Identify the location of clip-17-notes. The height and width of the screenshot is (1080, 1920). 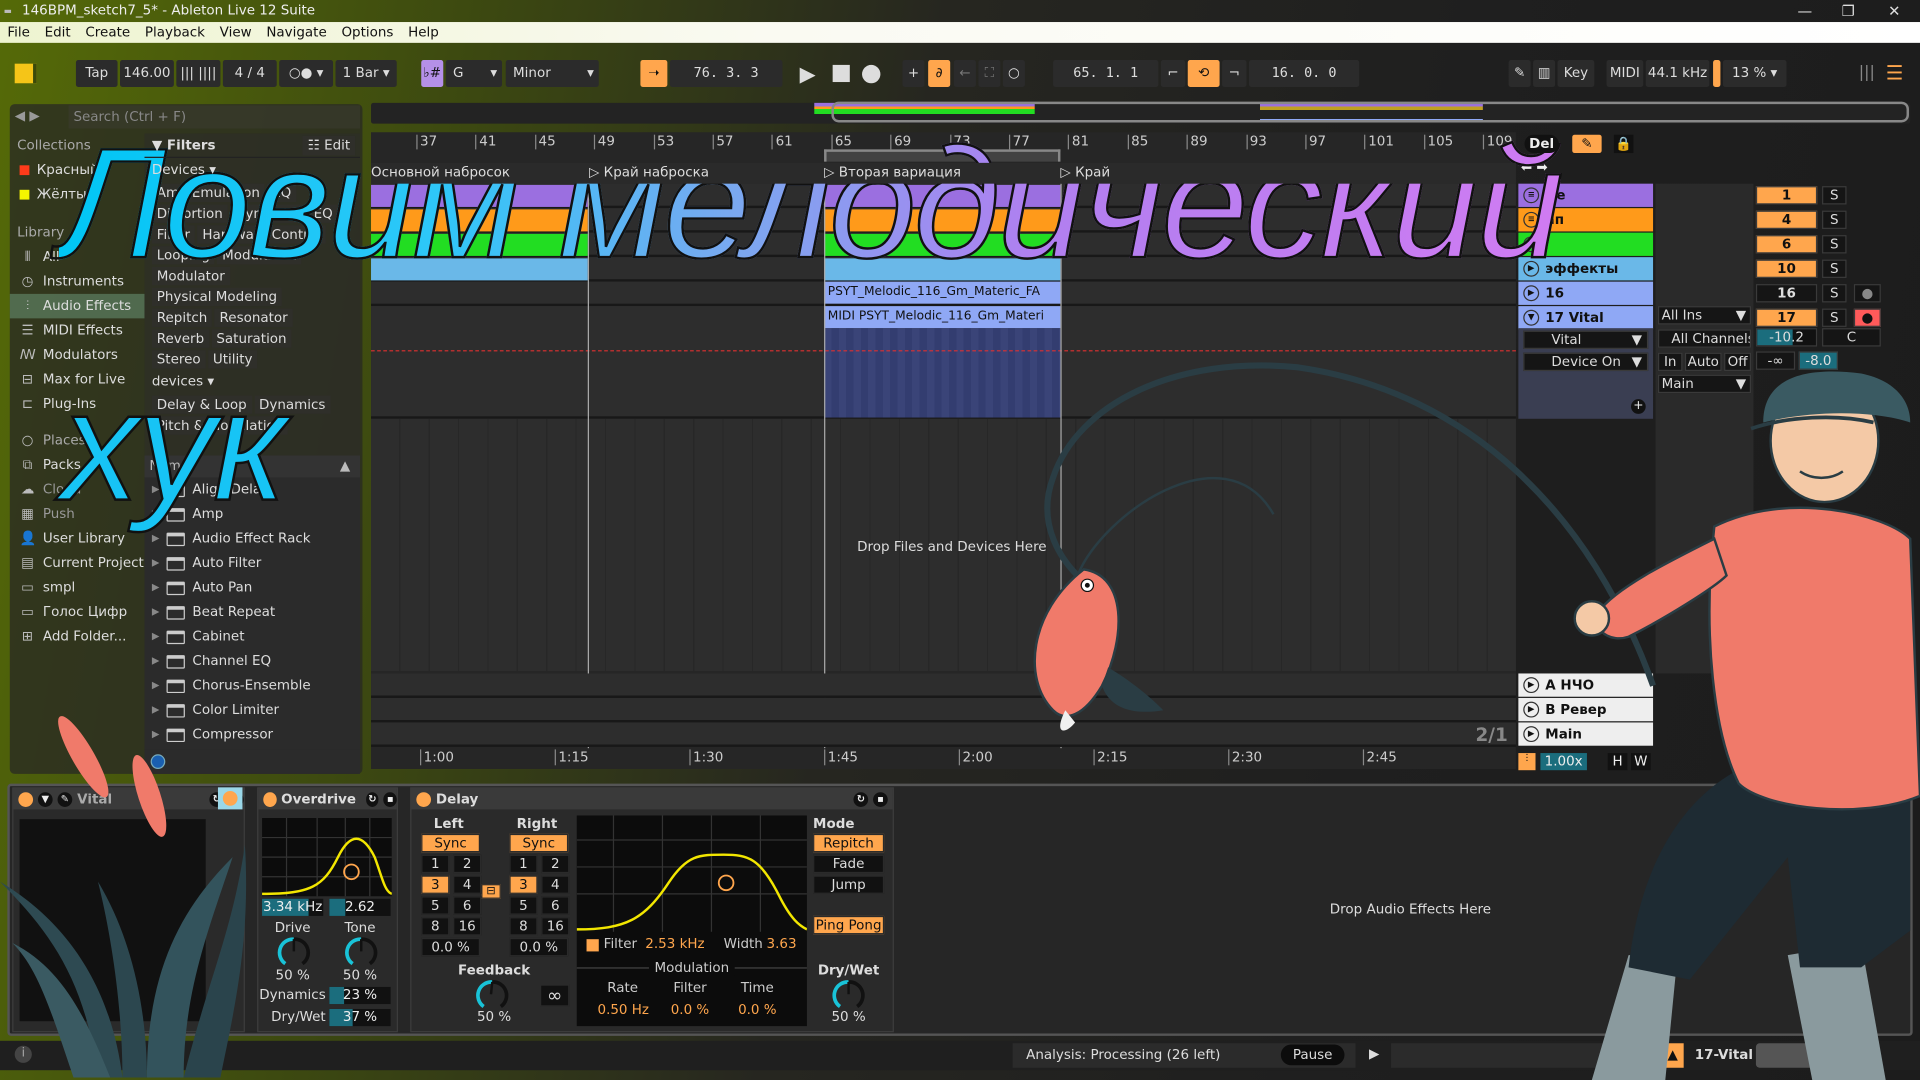
(942, 373).